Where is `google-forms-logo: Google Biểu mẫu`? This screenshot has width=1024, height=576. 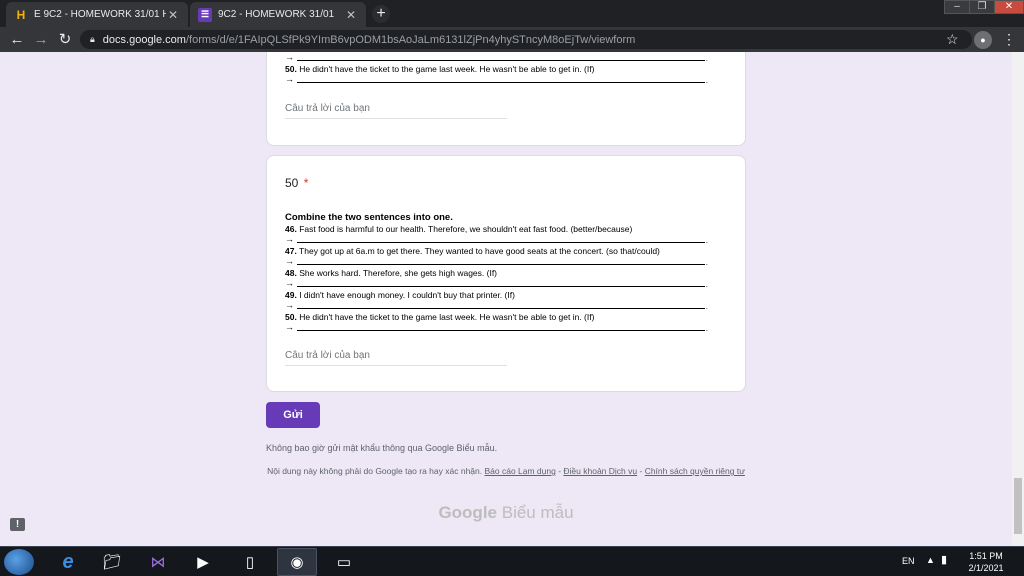
google-forms-logo: Google Biểu mẫu is located at coordinates (506, 513).